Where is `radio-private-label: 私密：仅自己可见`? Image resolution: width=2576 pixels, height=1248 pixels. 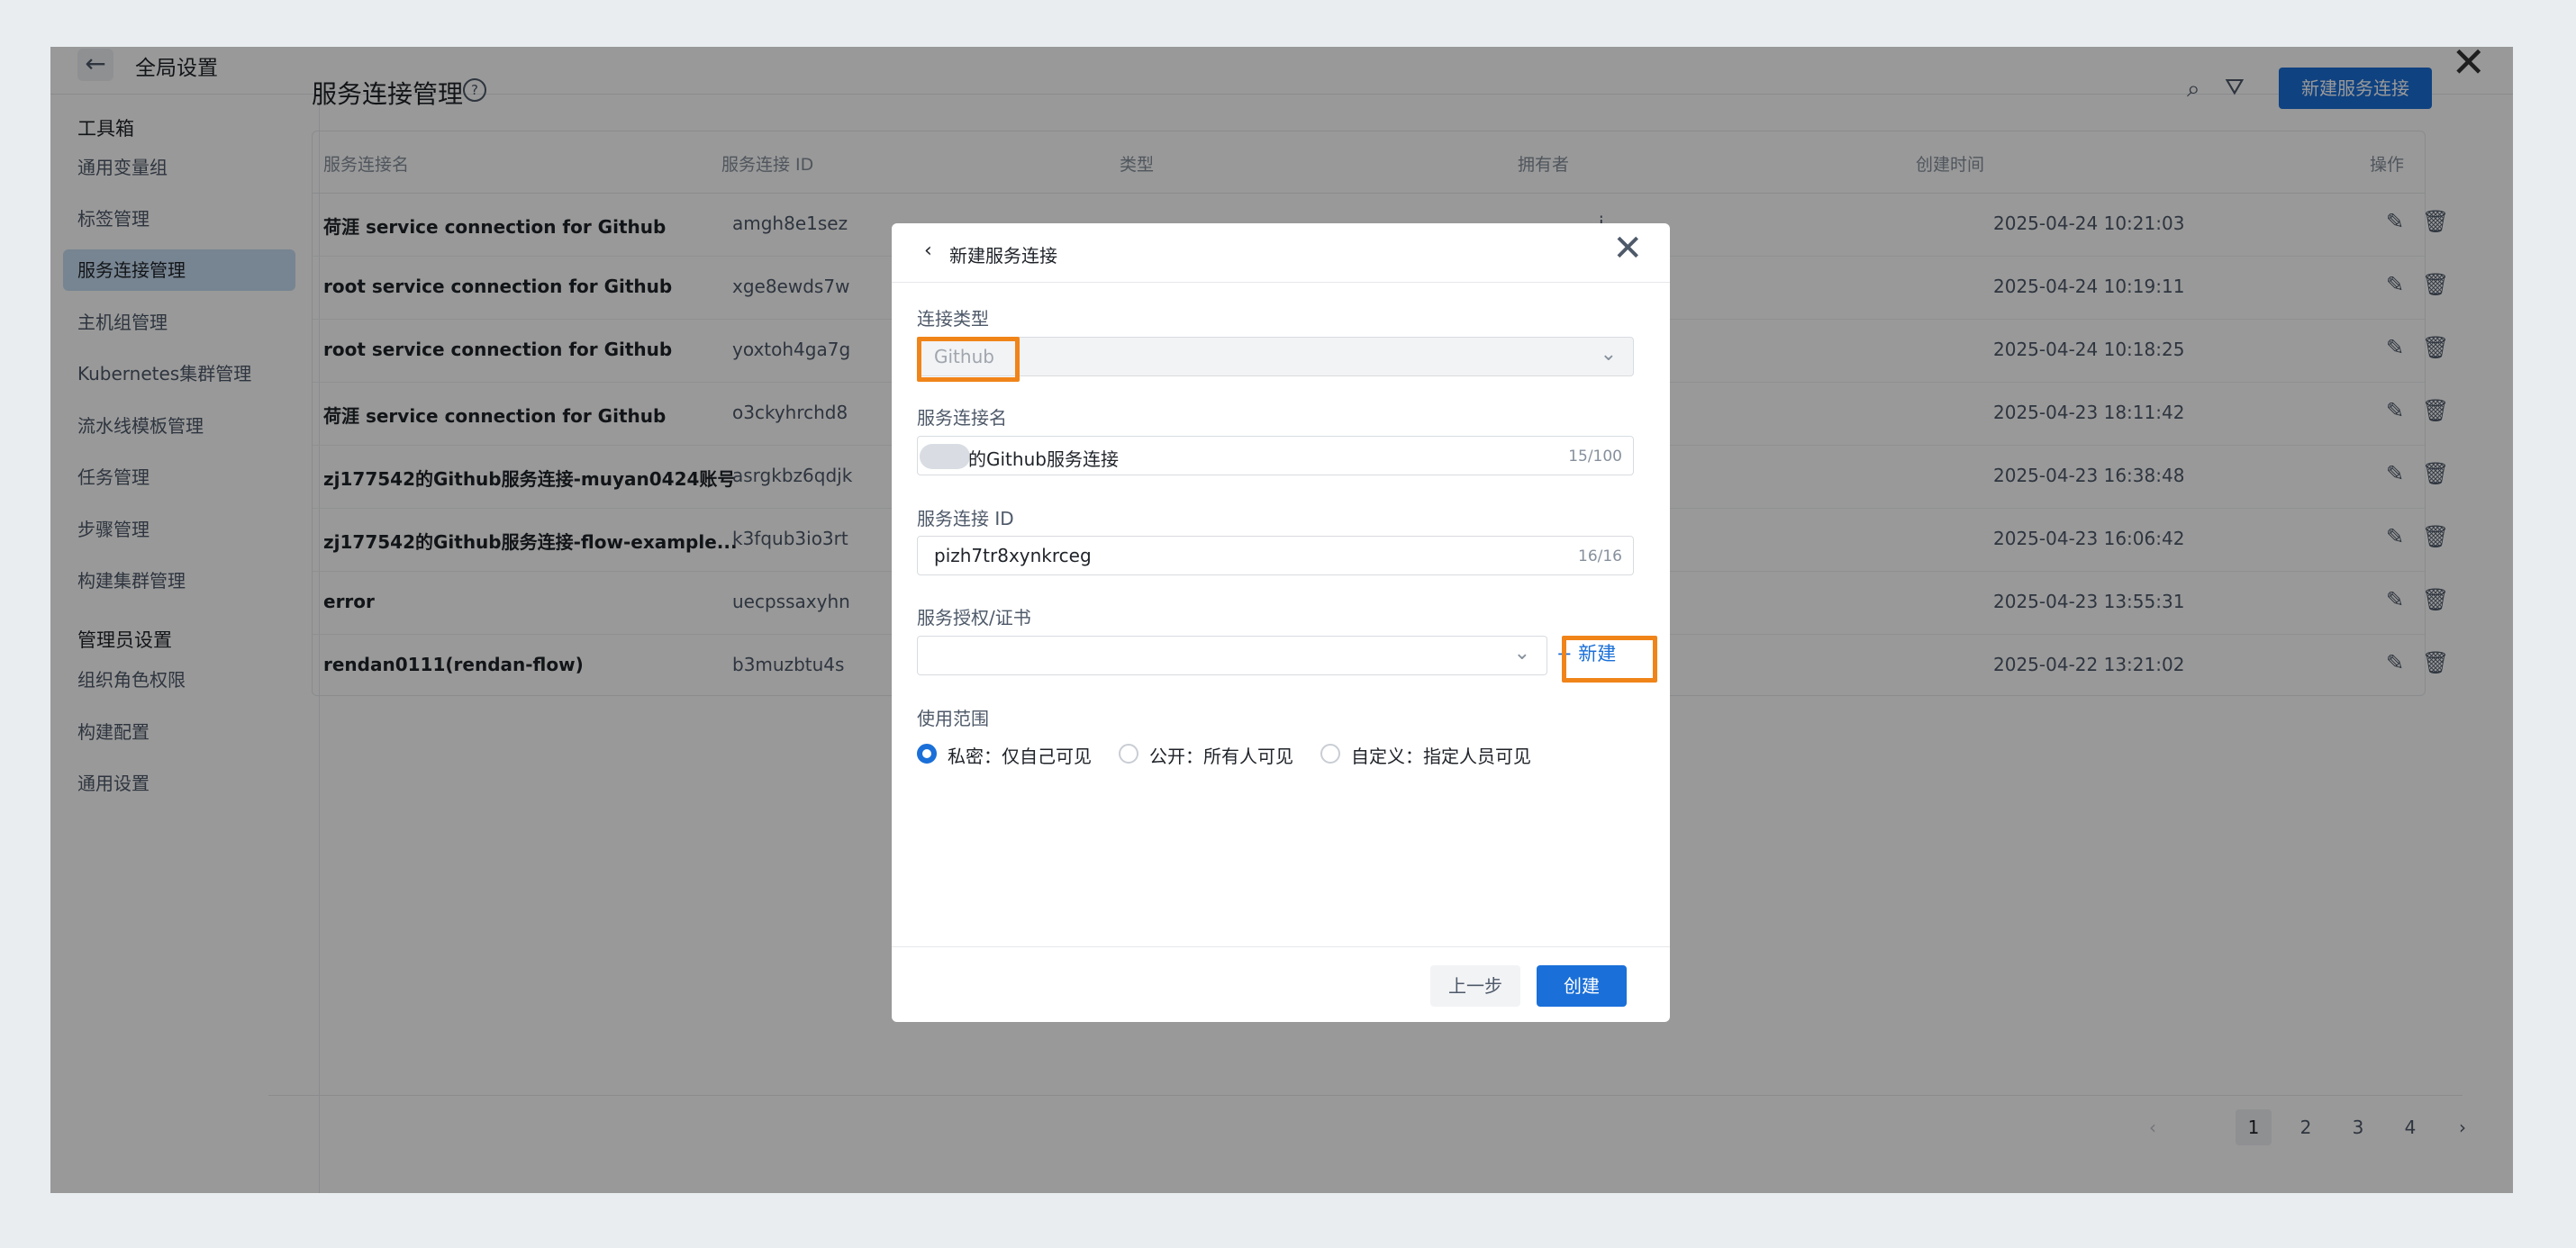 radio-private-label: 私密：仅自己可见 is located at coordinates (1020, 755).